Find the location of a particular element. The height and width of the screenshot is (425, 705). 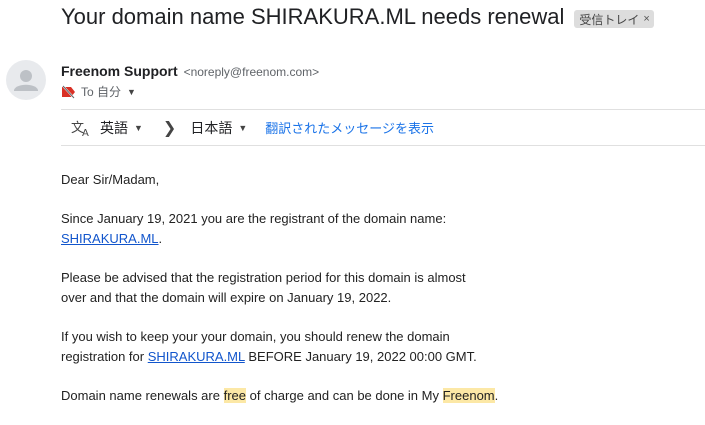

sender-email: <noreply@freenom.com> is located at coordinates (251, 72).